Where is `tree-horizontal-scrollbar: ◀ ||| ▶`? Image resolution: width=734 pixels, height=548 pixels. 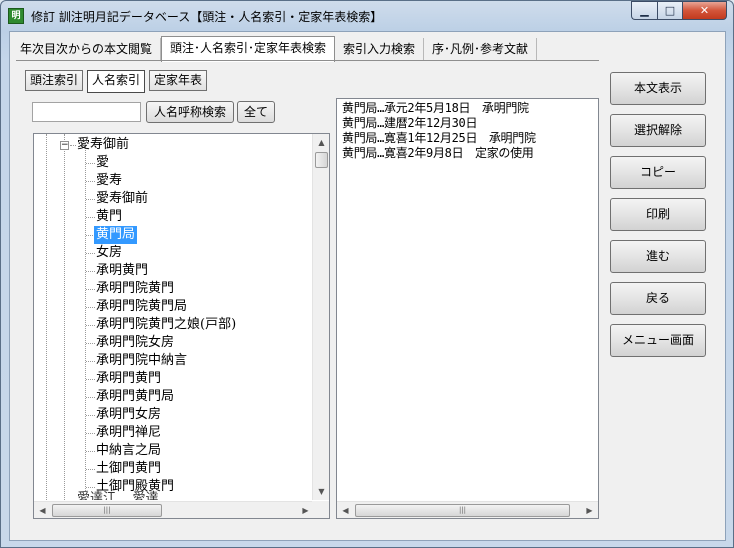 tree-horizontal-scrollbar: ◀ ||| ▶ is located at coordinates (174, 509).